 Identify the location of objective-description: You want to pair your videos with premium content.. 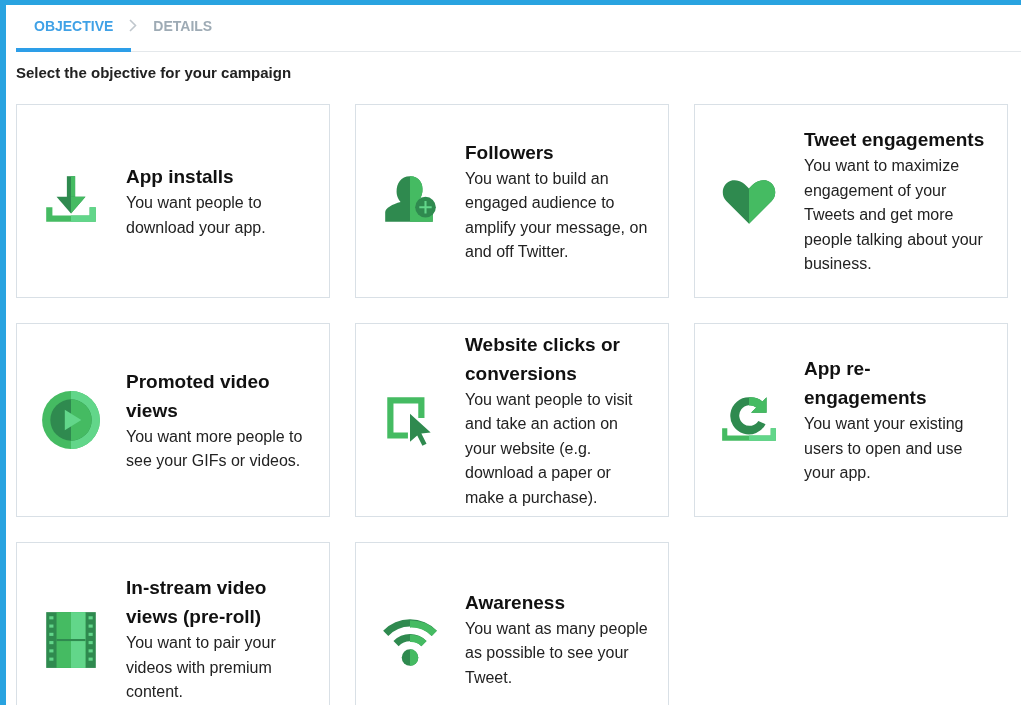
(201, 668).